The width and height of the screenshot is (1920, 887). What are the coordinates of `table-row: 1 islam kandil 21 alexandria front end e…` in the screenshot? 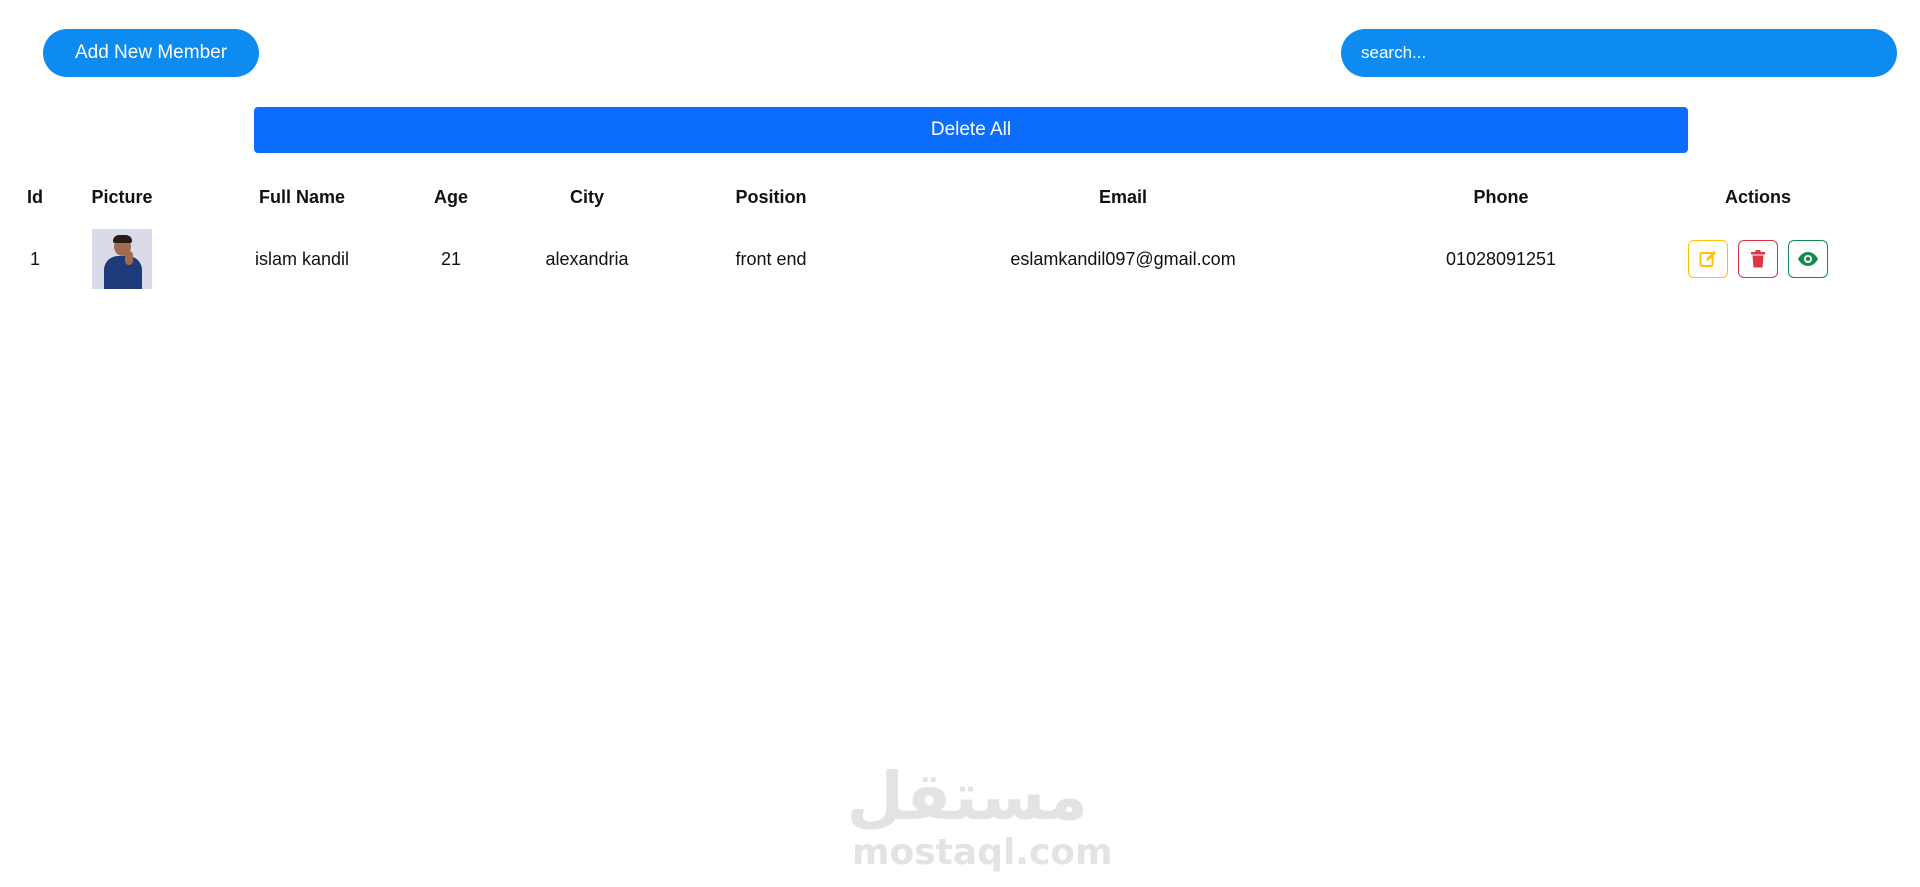 It's located at (960, 259).